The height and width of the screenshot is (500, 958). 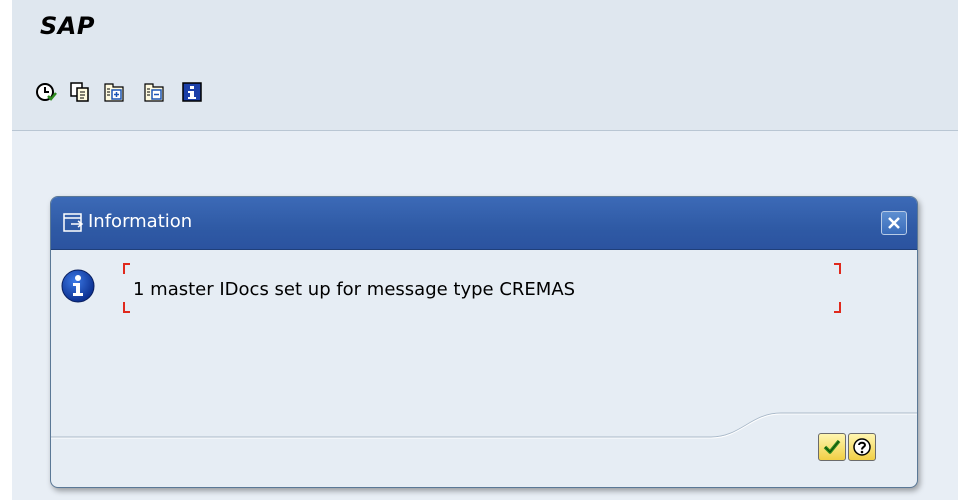 I want to click on clock-execute-icon, so click(x=46, y=92).